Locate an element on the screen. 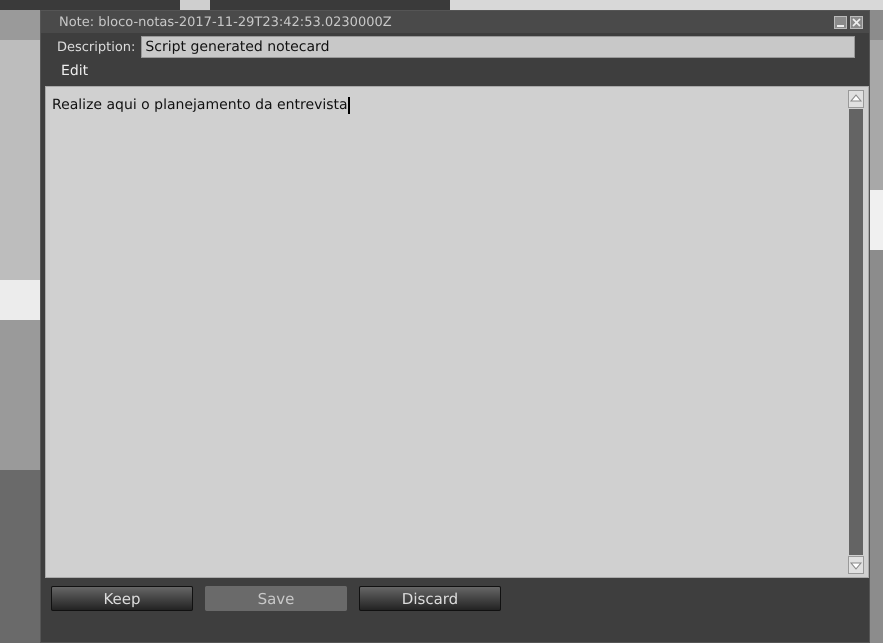  action-button: Discard is located at coordinates (430, 598).